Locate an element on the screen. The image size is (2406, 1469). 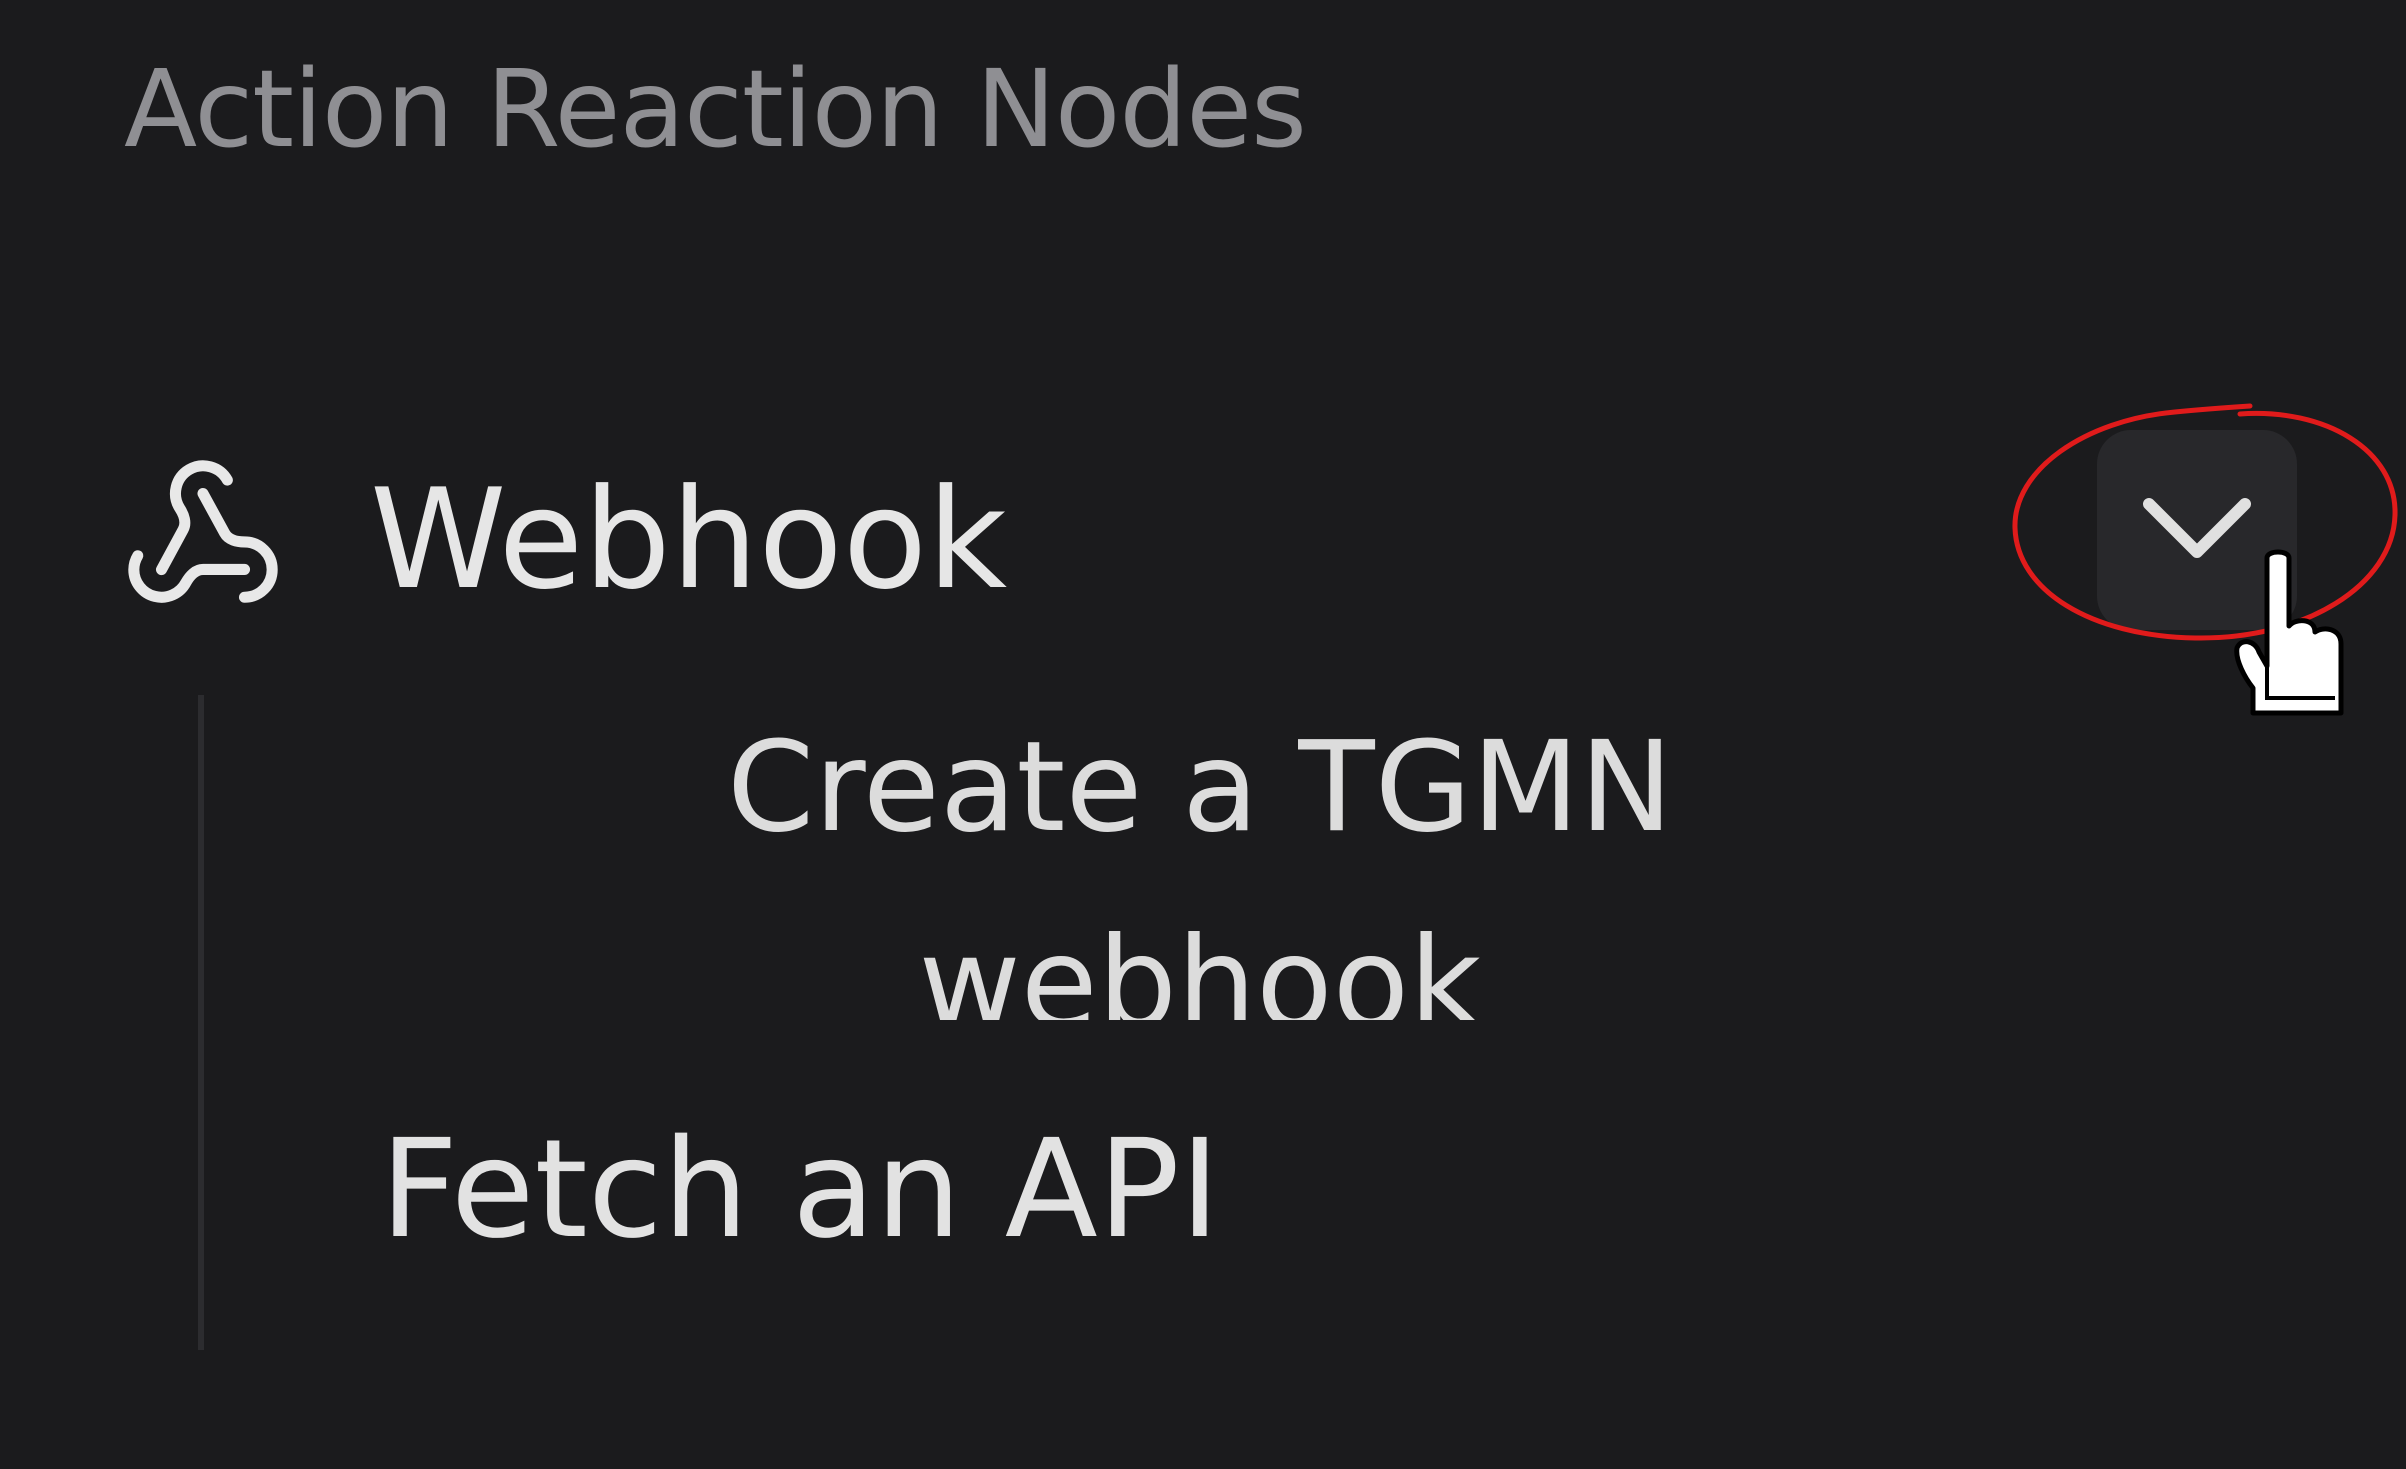
node-item-create-webhook: Create a TGMN webhook is located at coordinates (1200, 855).